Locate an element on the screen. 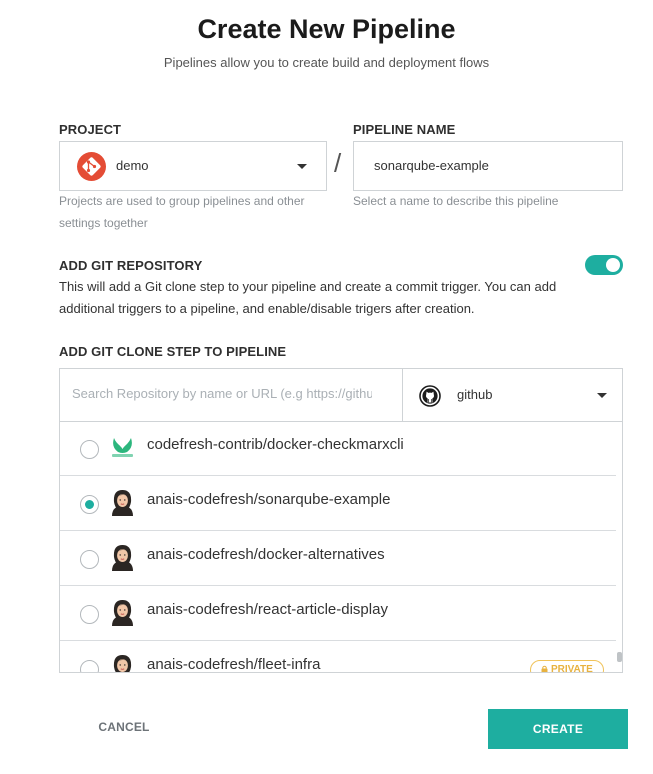  lock-icon is located at coordinates (544, 668).